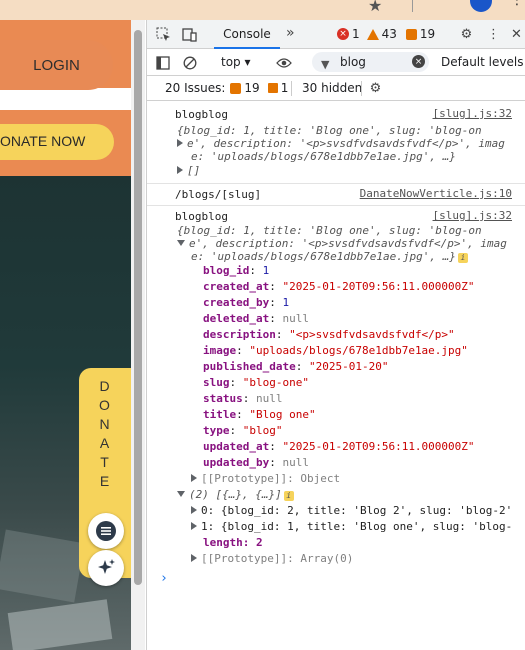 This screenshot has width=525, height=650. What do you see at coordinates (481, 6) in the screenshot?
I see `profile-avatar` at bounding box center [481, 6].